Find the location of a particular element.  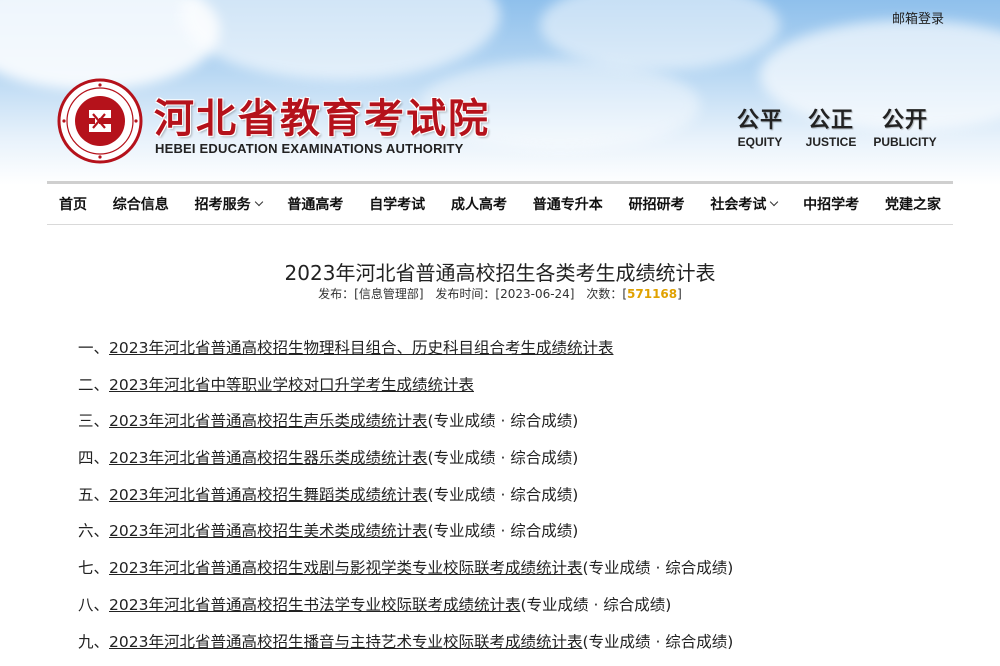

nav-item-middle-school-exam: 中招学考 is located at coordinates (831, 204).